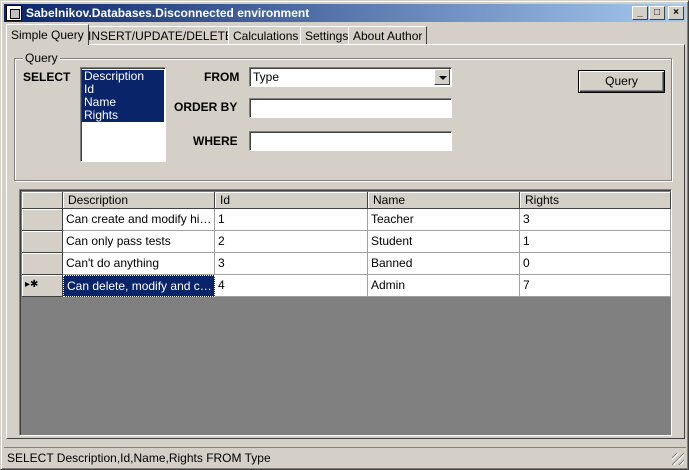 The height and width of the screenshot is (470, 689). What do you see at coordinates (444, 286) in the screenshot?
I see `cell-name: Admin` at bounding box center [444, 286].